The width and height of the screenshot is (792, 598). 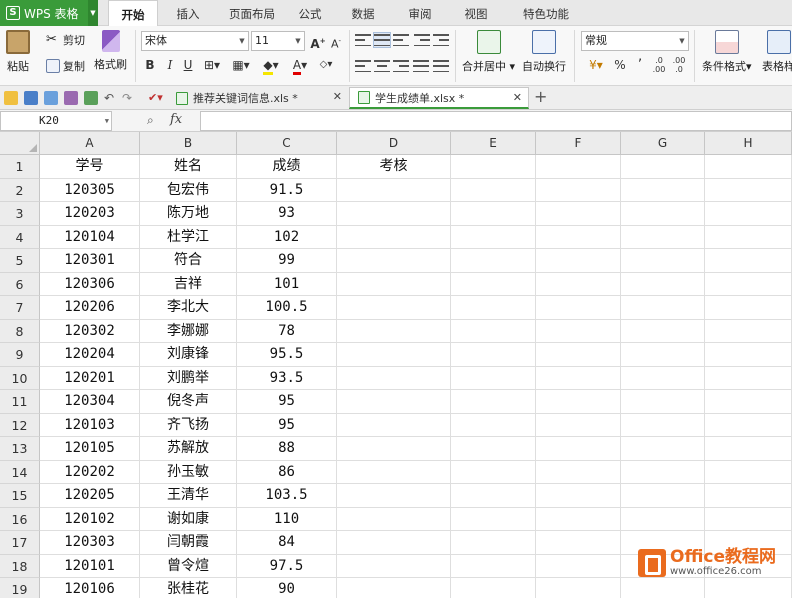 I want to click on increase-indent-button, so click(x=441, y=40).